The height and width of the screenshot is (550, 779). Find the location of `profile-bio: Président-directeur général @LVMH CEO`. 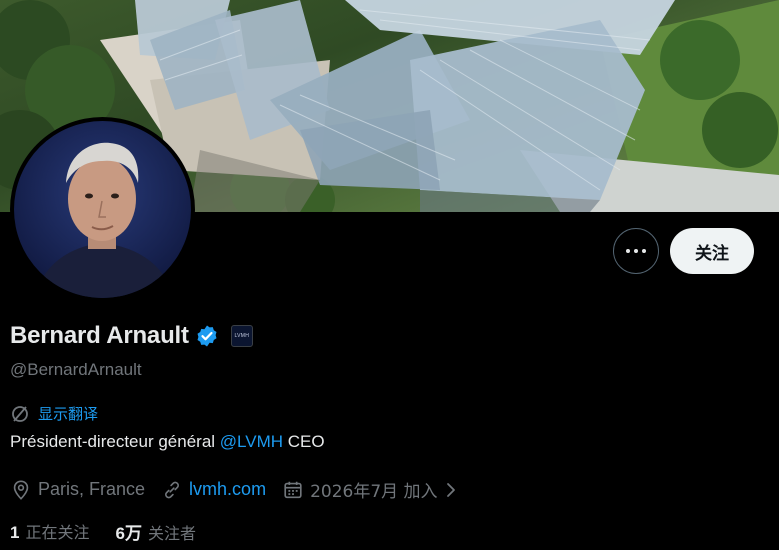

profile-bio: Président-directeur général @LVMH CEO is located at coordinates (167, 442).